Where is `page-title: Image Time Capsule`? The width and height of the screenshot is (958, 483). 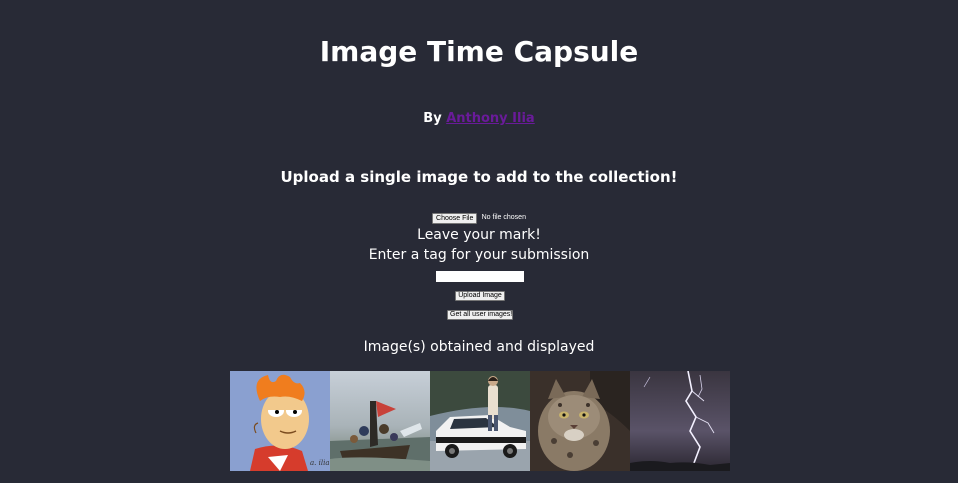
page-title: Image Time Capsule is located at coordinates (479, 51).